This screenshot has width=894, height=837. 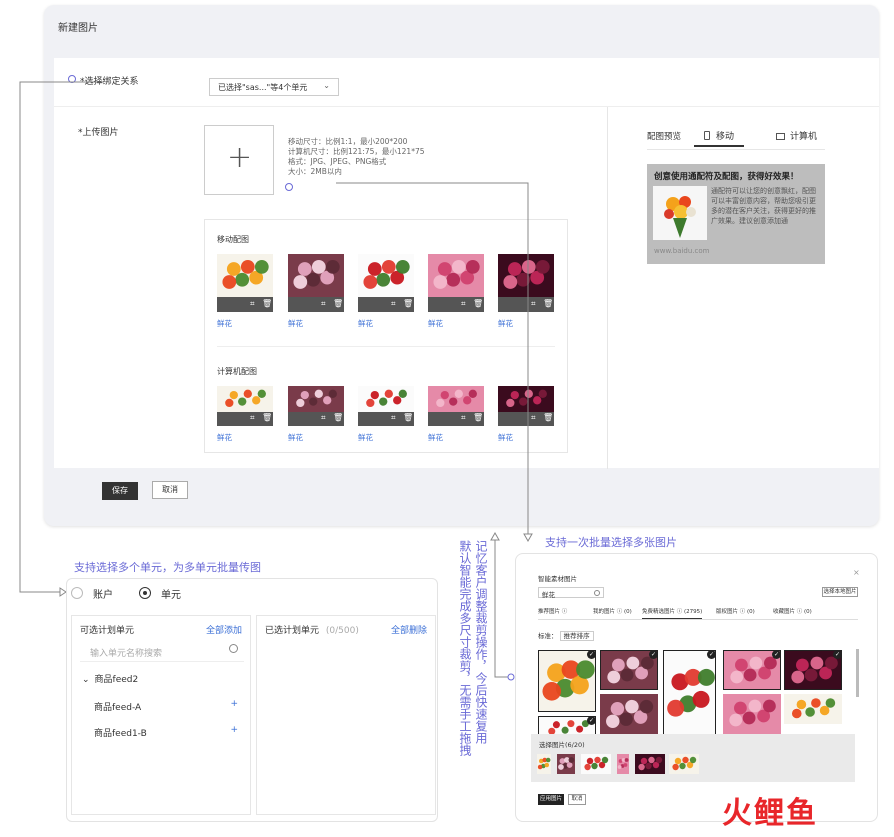 What do you see at coordinates (77, 593) in the screenshot?
I see `radio-account` at bounding box center [77, 593].